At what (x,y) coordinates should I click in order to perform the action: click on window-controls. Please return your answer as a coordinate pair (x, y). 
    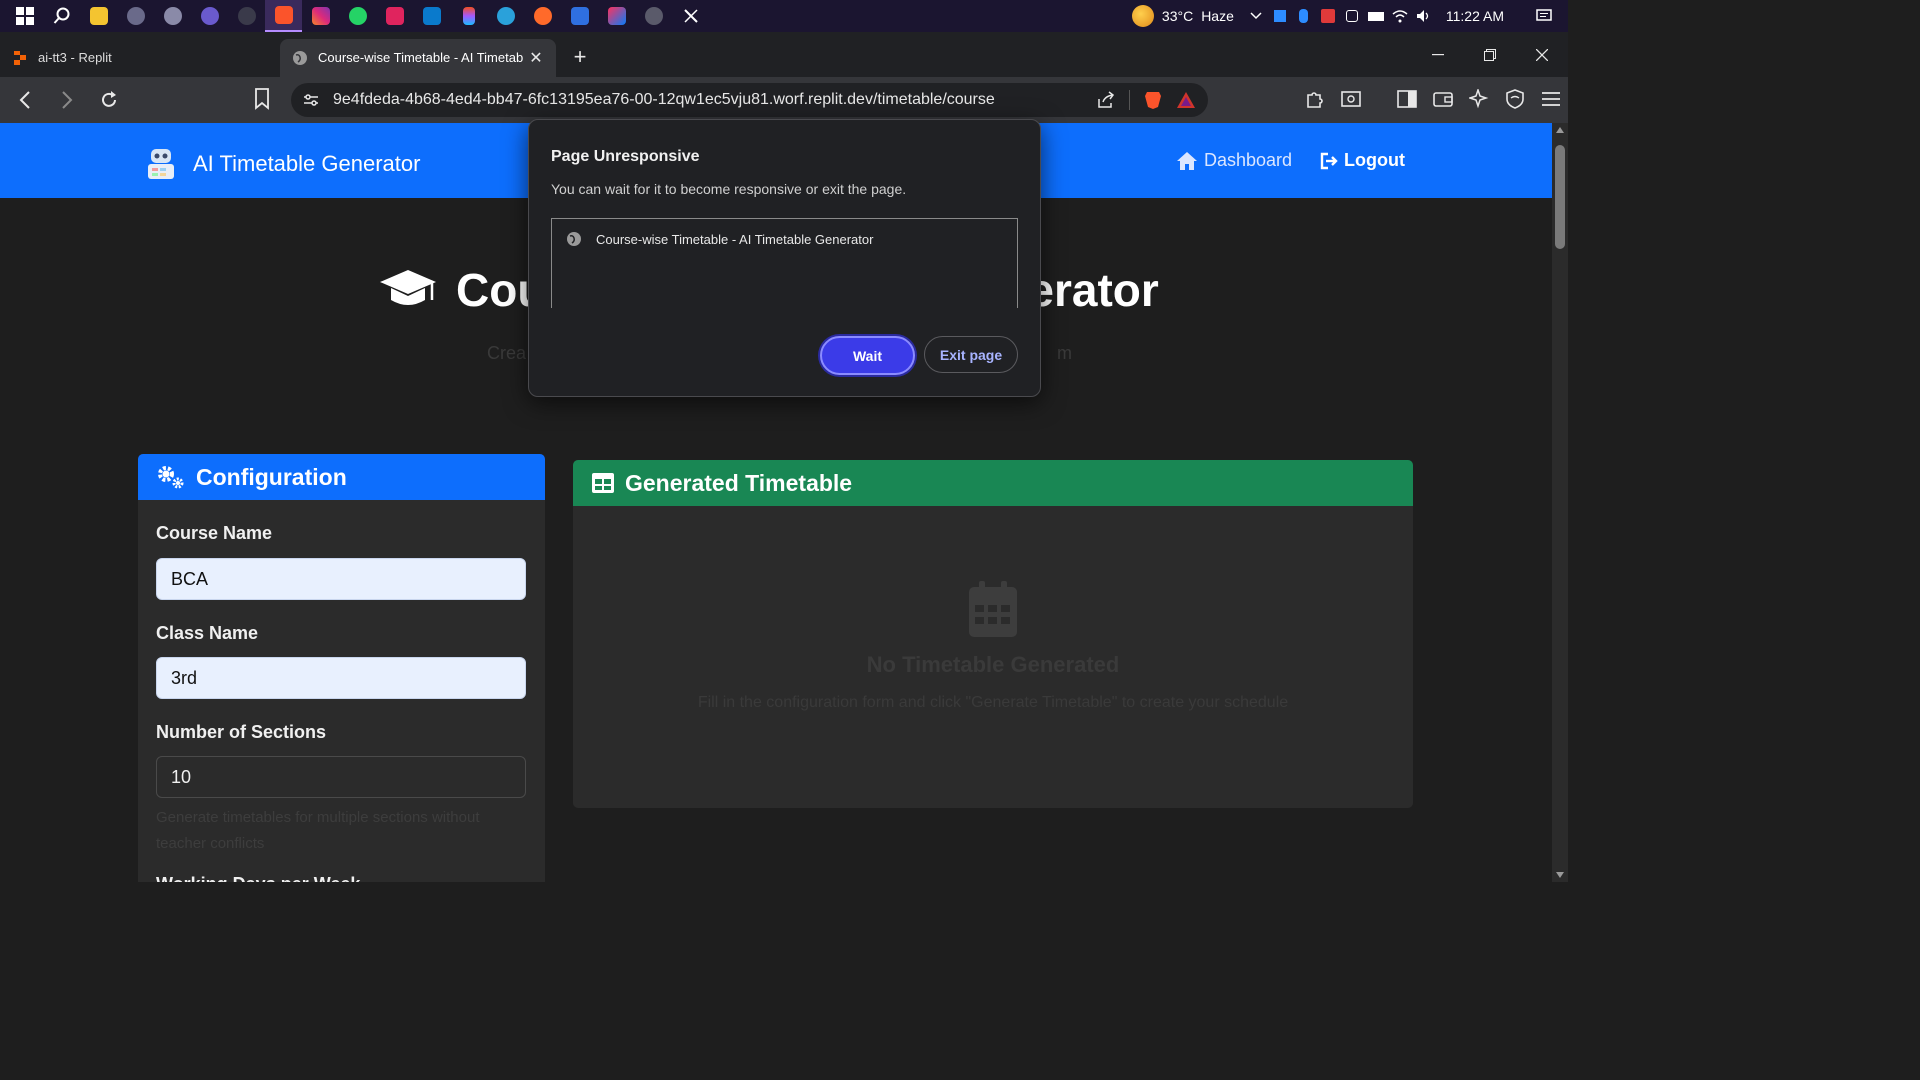
    Looking at the image, I should click on (1490, 54).